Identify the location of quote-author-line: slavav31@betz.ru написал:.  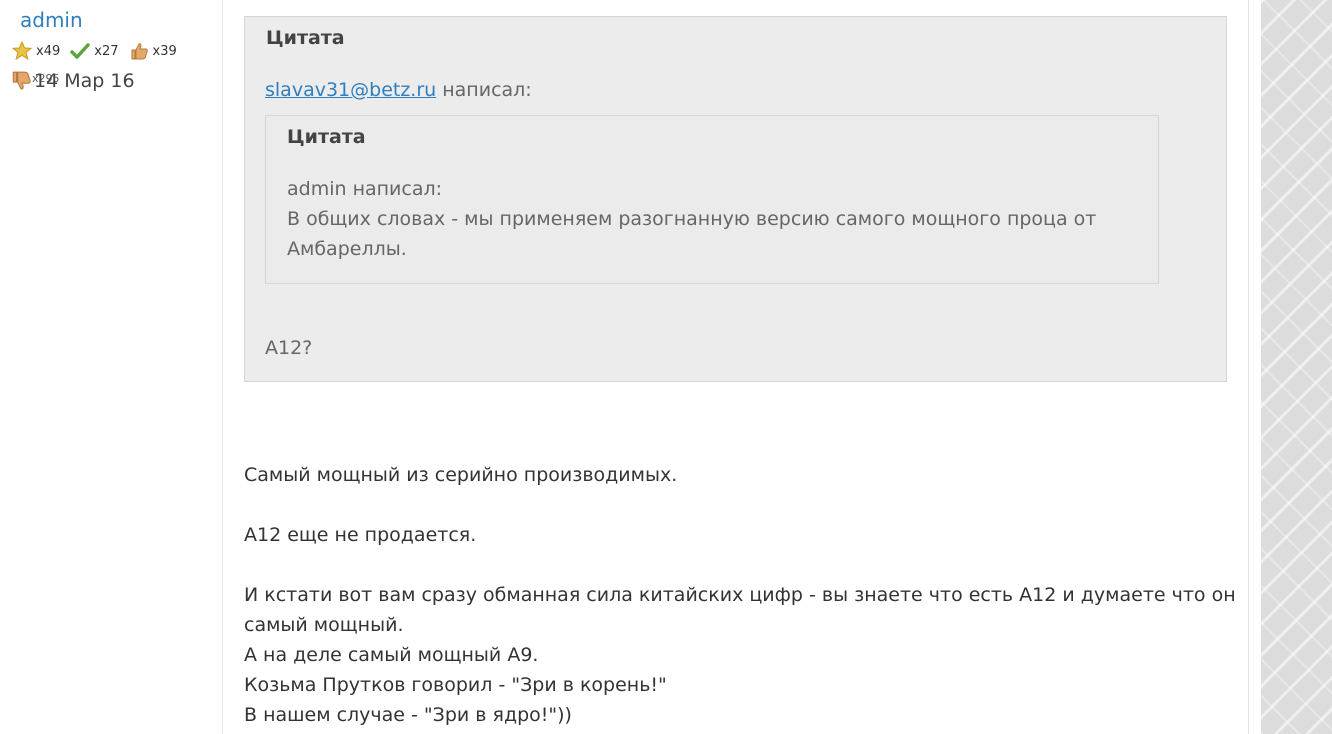
(398, 90).